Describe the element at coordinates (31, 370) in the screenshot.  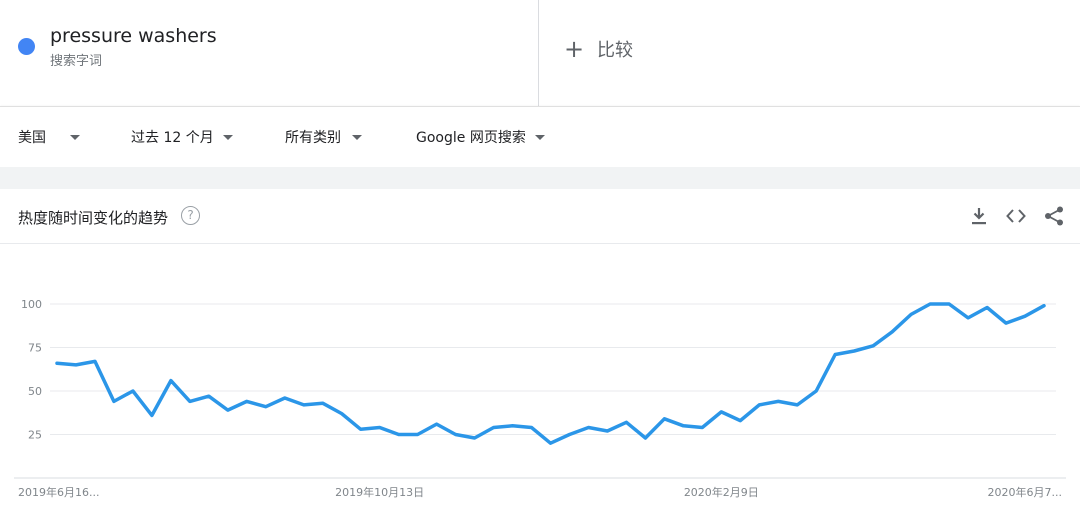
I see `y-axis-labels: 25 50 75 100` at that location.